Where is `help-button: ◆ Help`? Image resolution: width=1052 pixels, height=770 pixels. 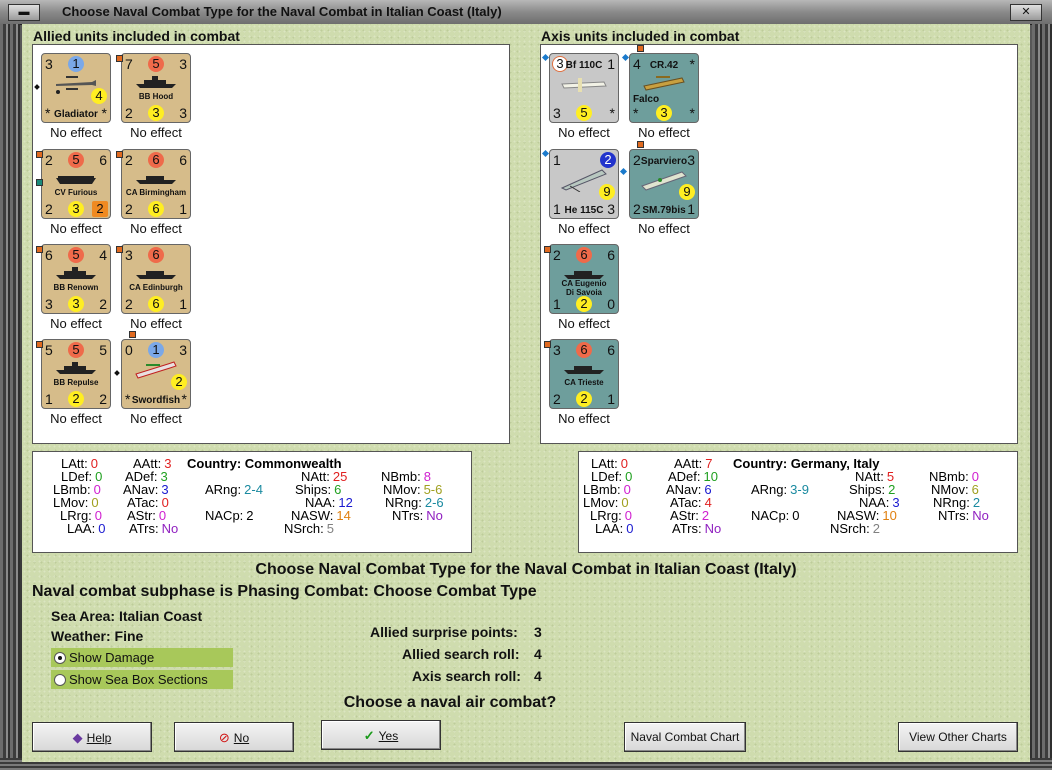
help-button: ◆ Help is located at coordinates (92, 737).